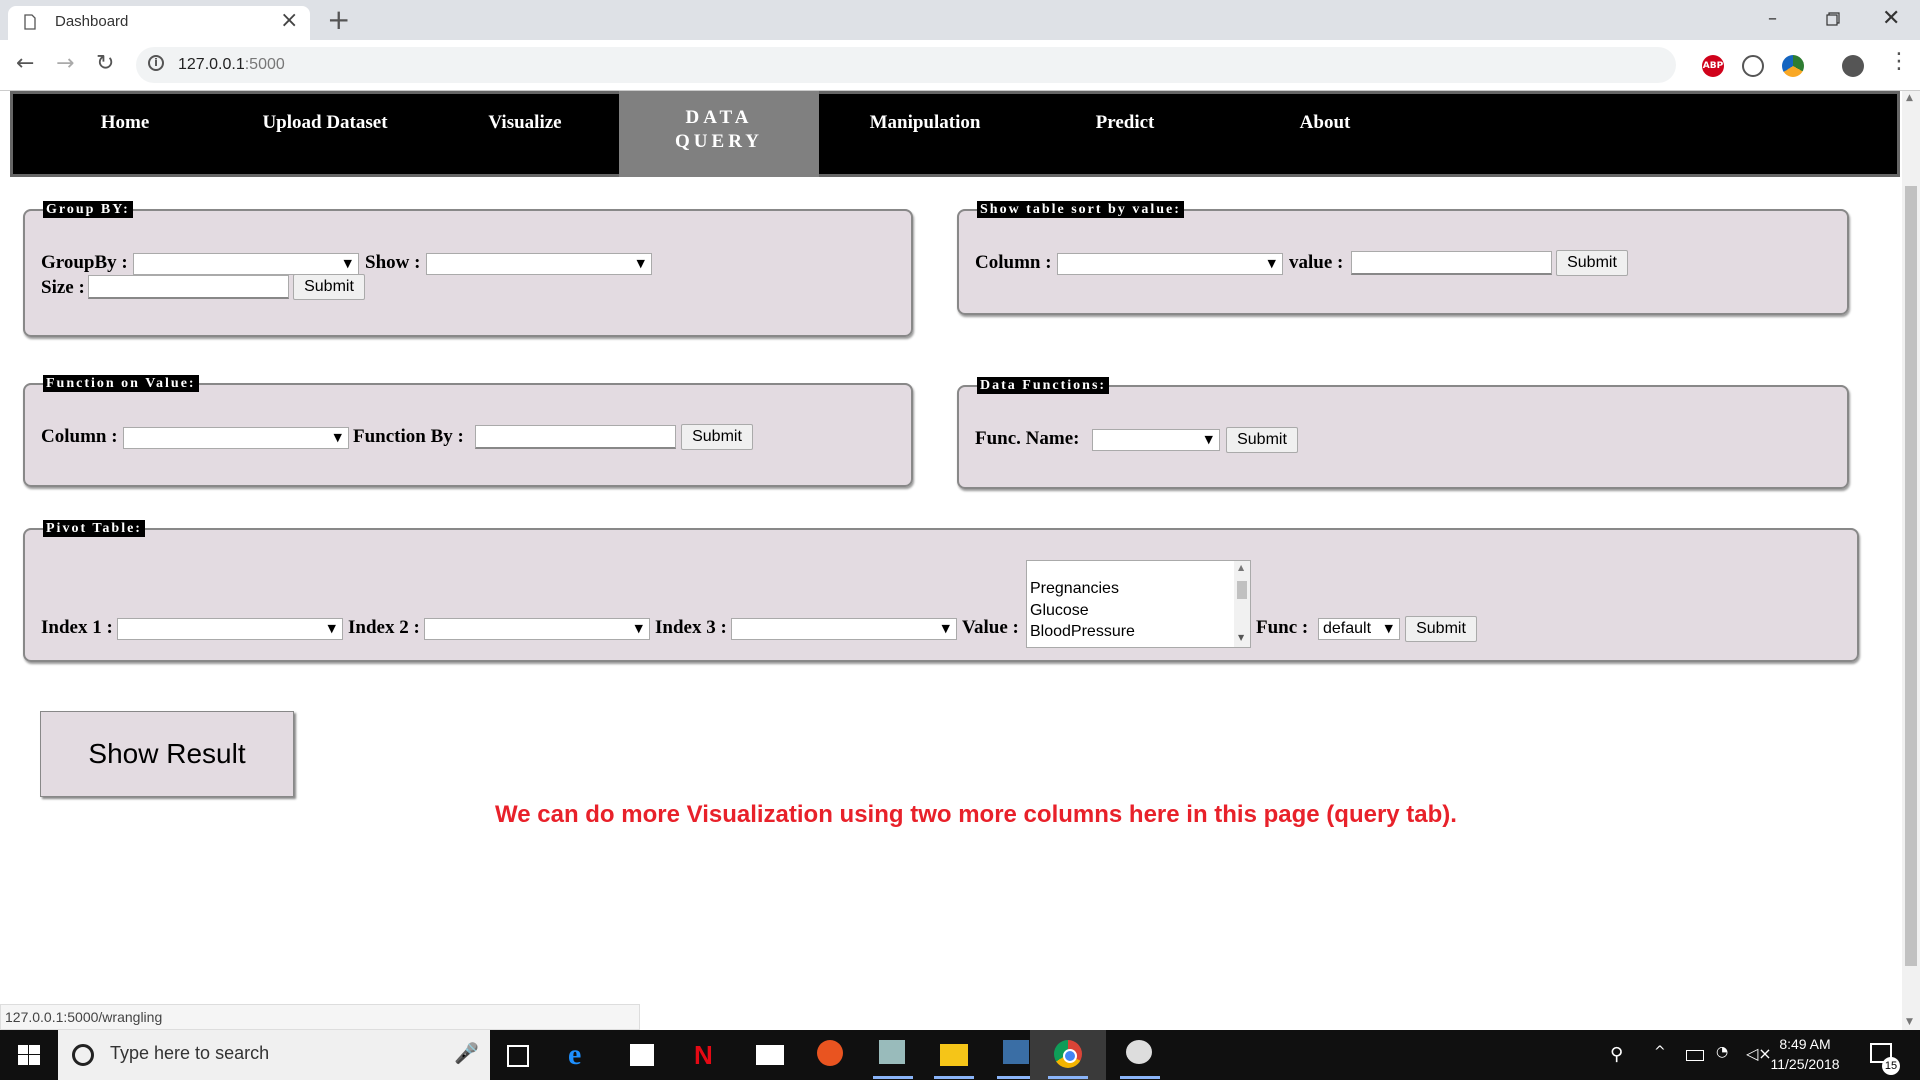  What do you see at coordinates (1441, 629) in the screenshot?
I see `pivot-submit-button: Submit` at bounding box center [1441, 629].